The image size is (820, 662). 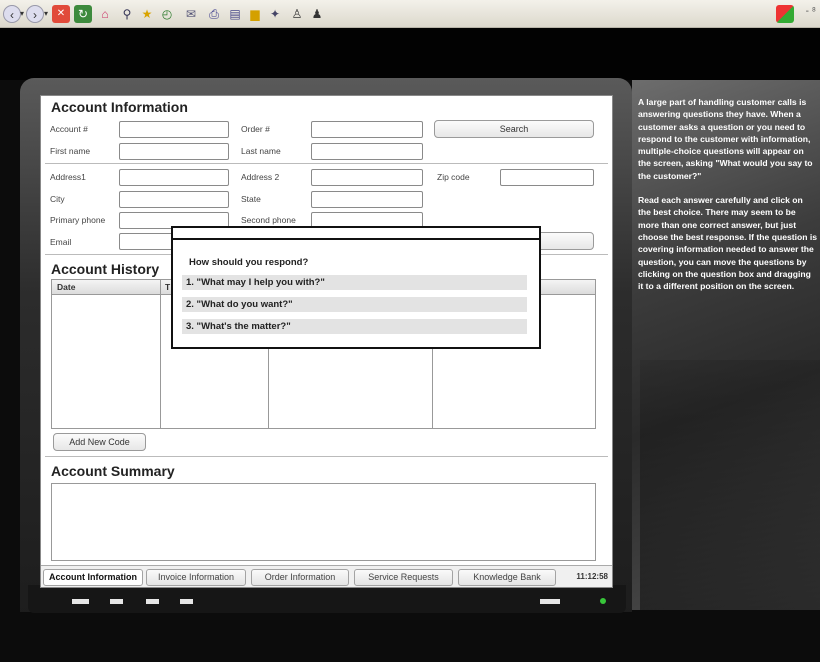 What do you see at coordinates (730, 485) in the screenshot?
I see `scene-shadow` at bounding box center [730, 485].